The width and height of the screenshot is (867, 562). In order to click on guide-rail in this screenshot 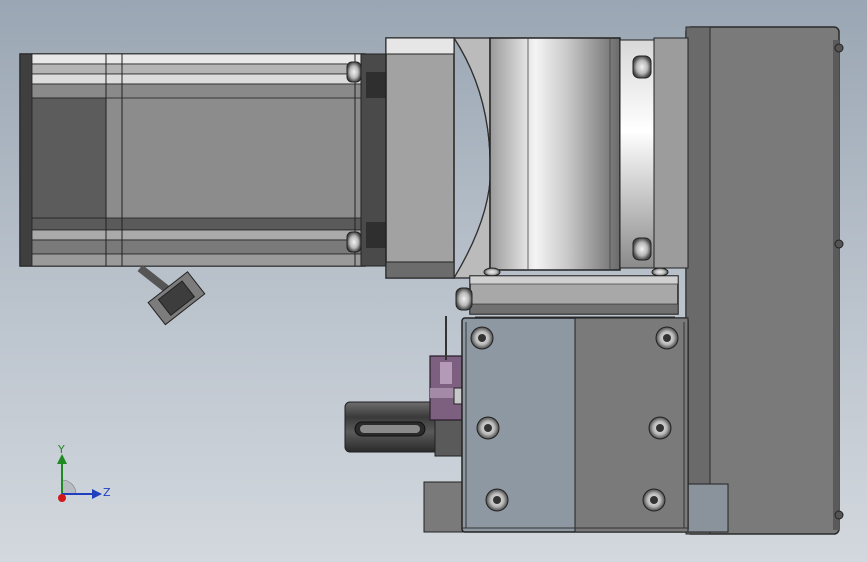, I will do `click(567, 296)`.